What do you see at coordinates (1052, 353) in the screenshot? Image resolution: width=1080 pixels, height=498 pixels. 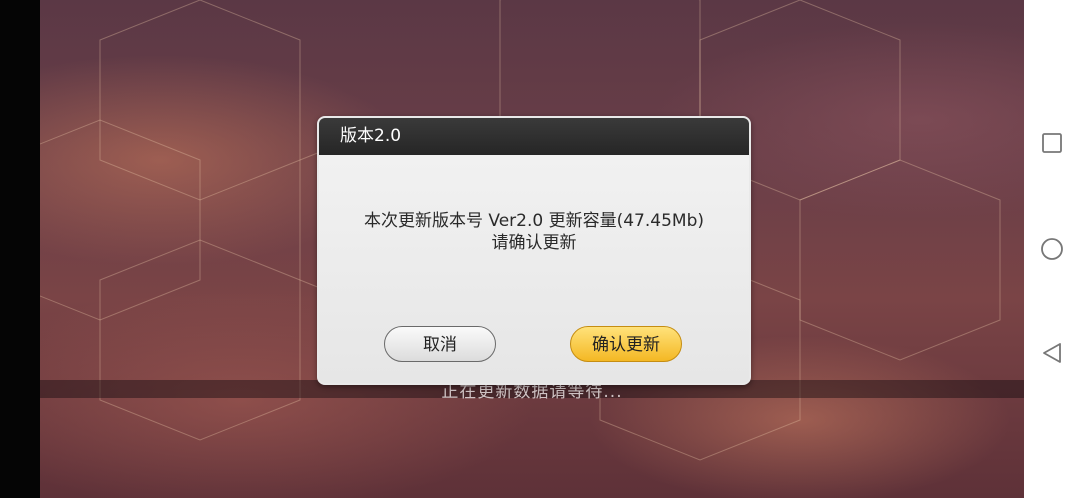 I see `triangle-back-icon` at bounding box center [1052, 353].